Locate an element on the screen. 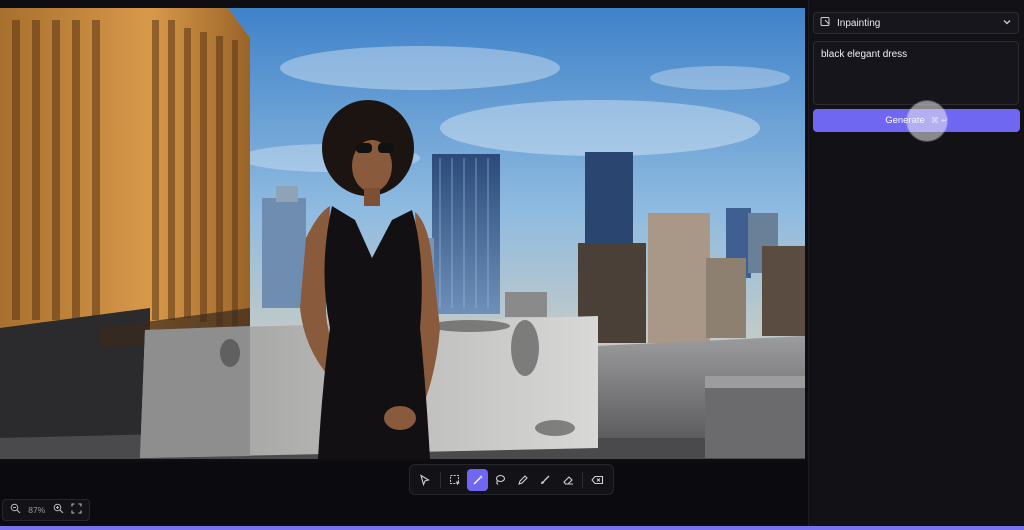 This screenshot has height=530, width=1024. mode-select-label: Inpainting is located at coordinates (859, 23).